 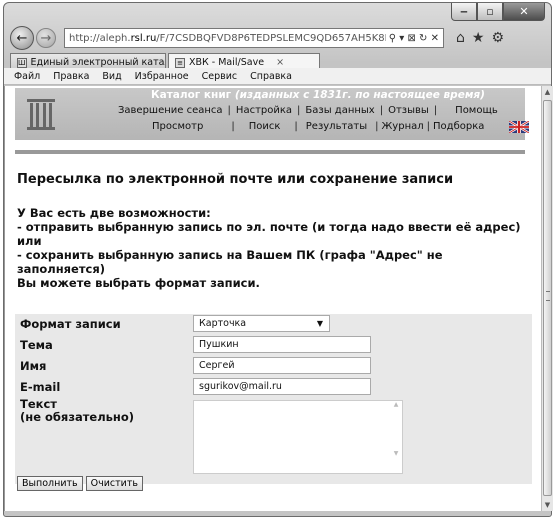 I want to click on arrow-left-icon: ←, so click(x=22, y=38).